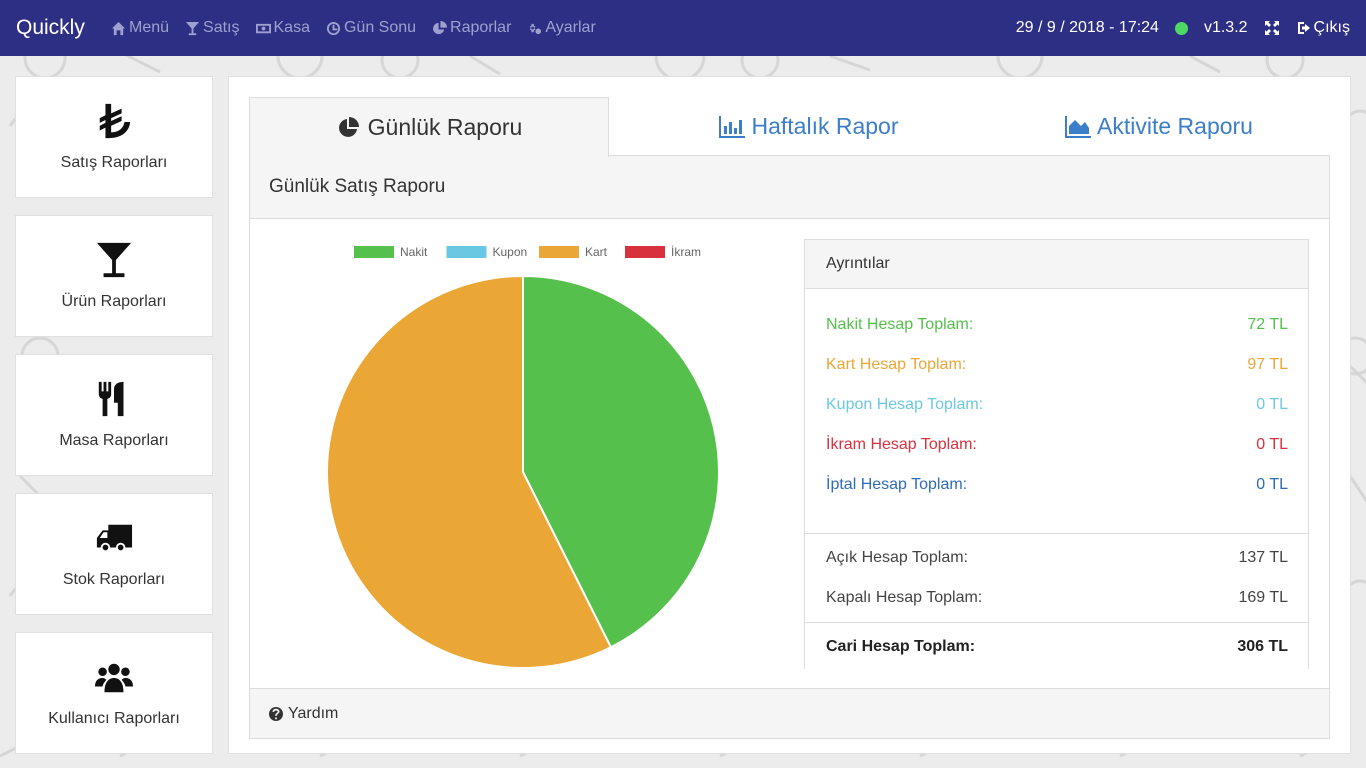 The height and width of the screenshot is (768, 1366). What do you see at coordinates (414, 252) in the screenshot?
I see `legend-label: Nakit` at bounding box center [414, 252].